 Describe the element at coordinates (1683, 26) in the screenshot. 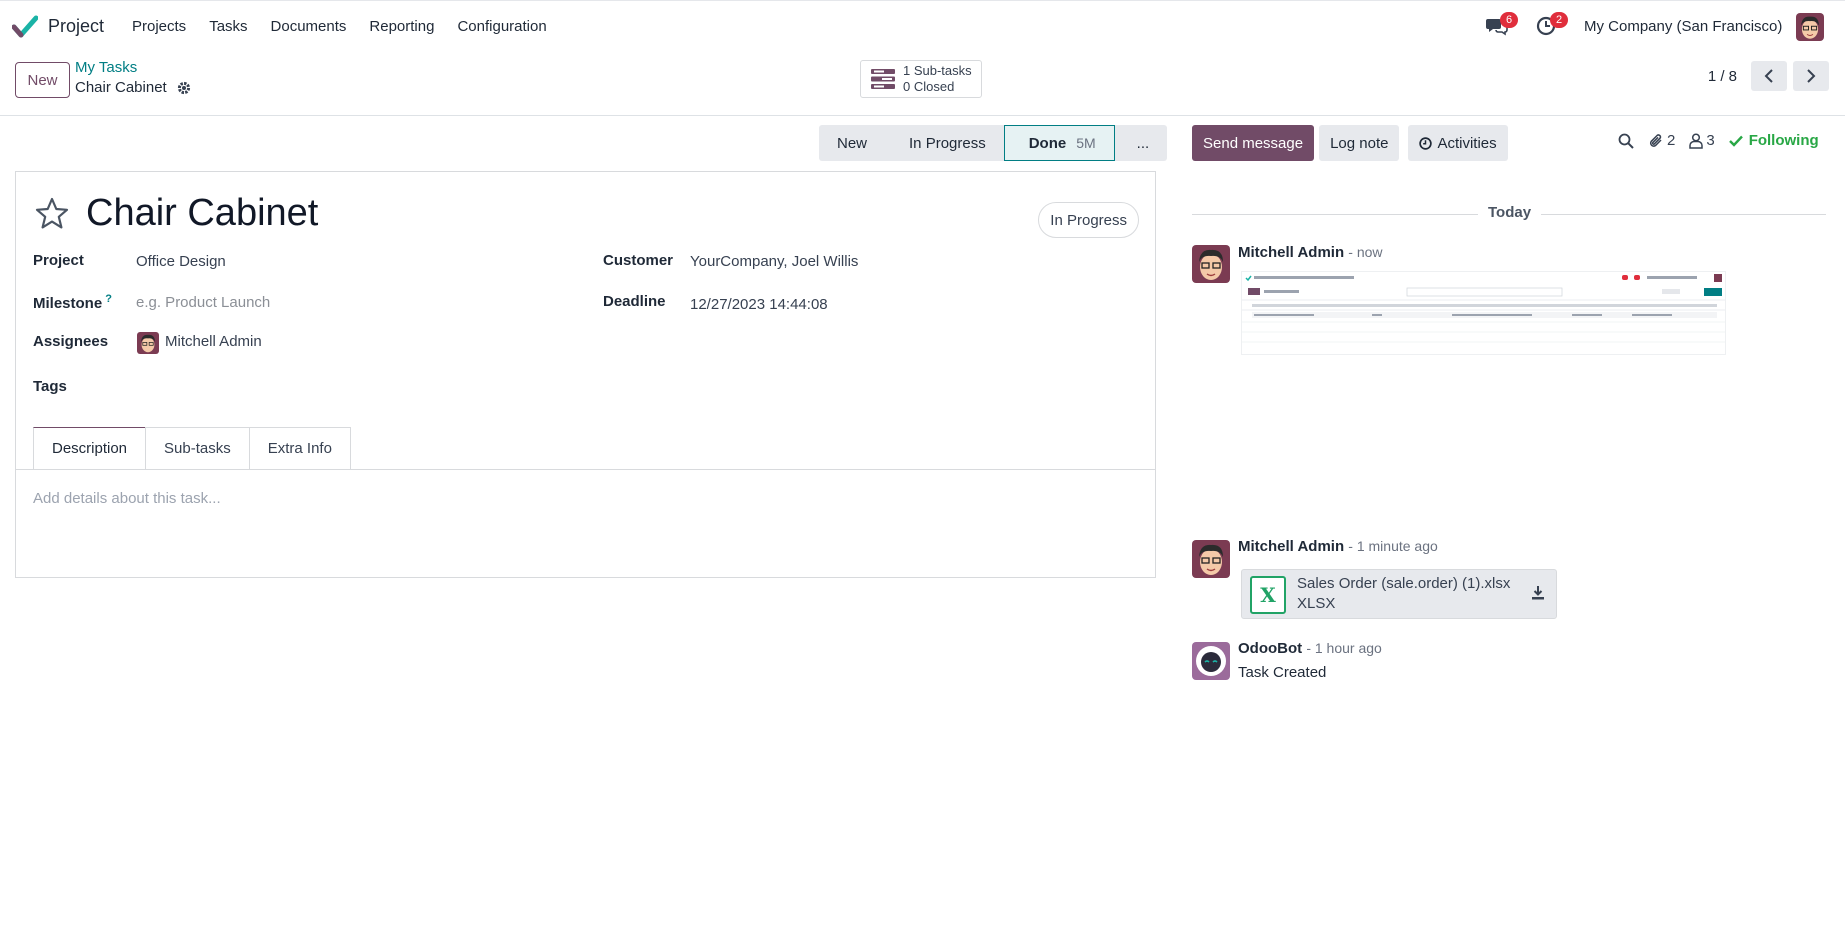

I see `company-switcher: My Company (San Francisco)` at that location.